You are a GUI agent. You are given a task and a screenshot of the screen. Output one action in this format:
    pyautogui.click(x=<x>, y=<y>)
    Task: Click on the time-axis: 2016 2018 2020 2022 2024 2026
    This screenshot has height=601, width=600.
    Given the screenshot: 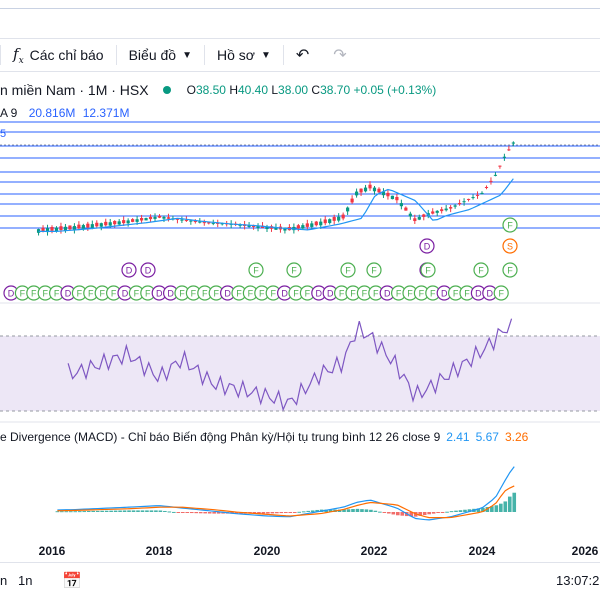 What is the action you would take?
    pyautogui.click(x=300, y=550)
    